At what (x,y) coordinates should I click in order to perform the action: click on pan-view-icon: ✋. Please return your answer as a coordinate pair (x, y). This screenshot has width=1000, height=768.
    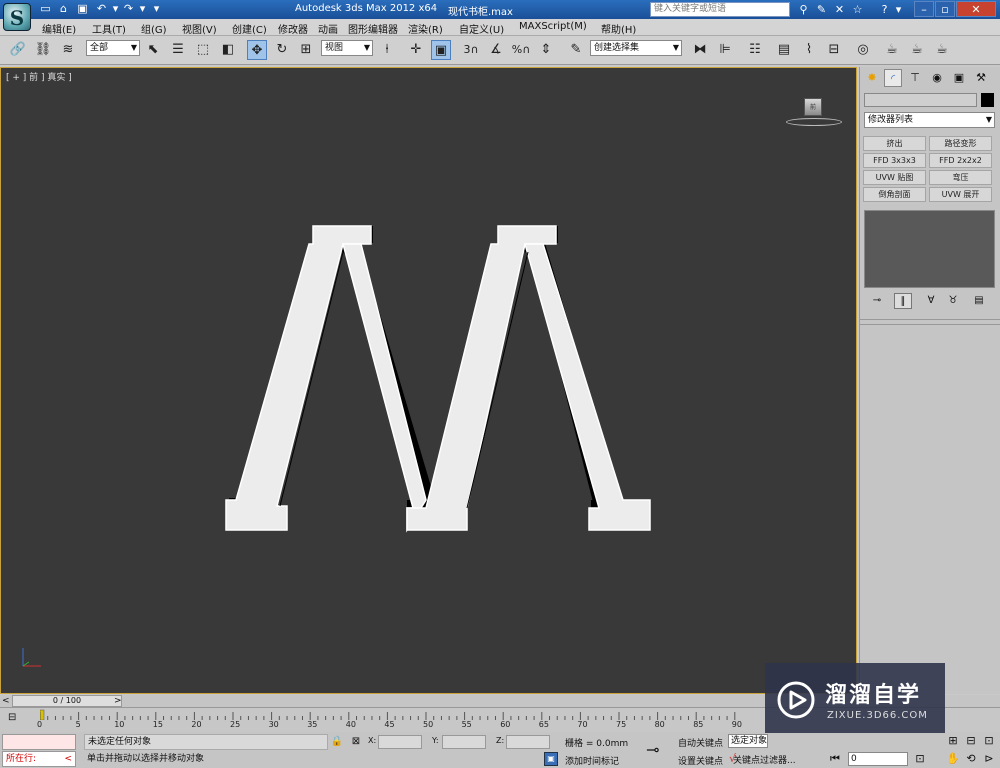
    Looking at the image, I should click on (953, 759).